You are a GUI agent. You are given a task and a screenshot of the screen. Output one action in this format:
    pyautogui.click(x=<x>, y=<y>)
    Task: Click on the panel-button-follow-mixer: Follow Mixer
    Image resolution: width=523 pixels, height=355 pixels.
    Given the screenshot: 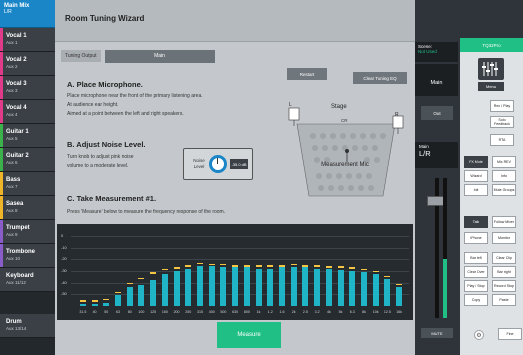 What is the action you would take?
    pyautogui.click(x=504, y=222)
    